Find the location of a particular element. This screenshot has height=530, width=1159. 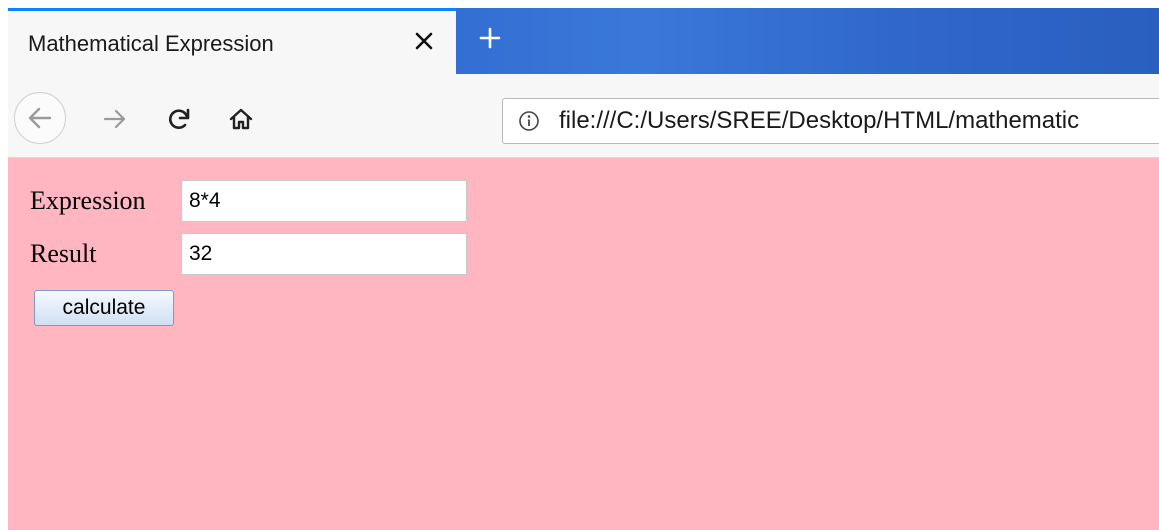

home-icon is located at coordinates (241, 119).